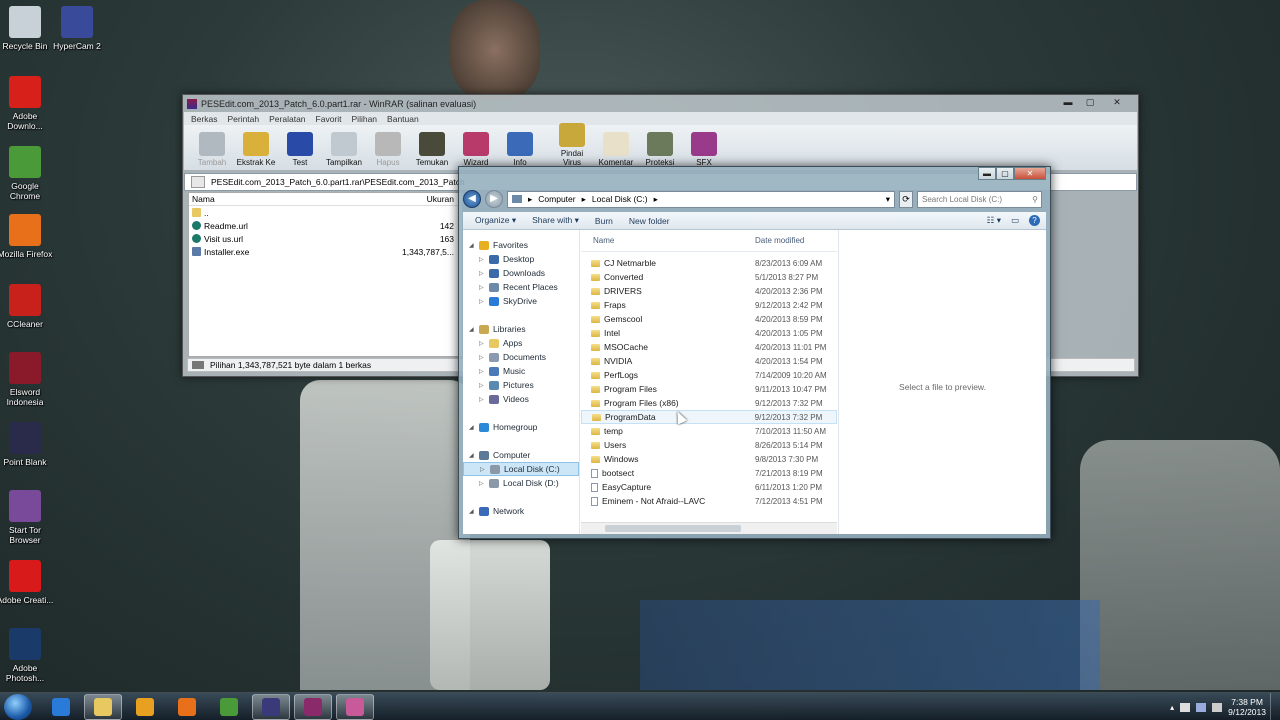 The image size is (1280, 720). Describe the element at coordinates (709, 361) in the screenshot. I see `file-row-nvidia: NVIDIA 4/20/2013 1:54 PM` at that location.